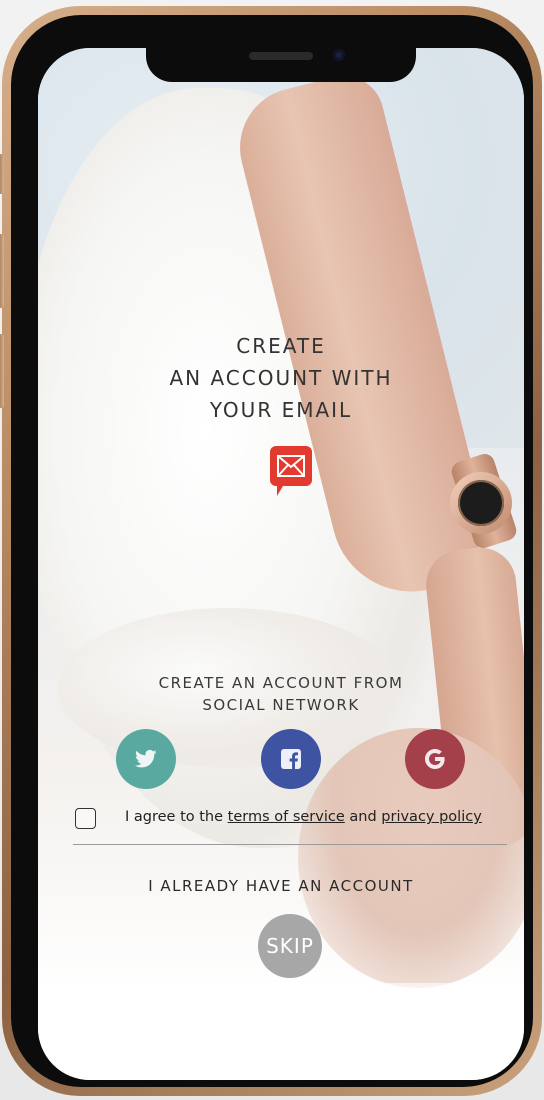 The width and height of the screenshot is (544, 1100). I want to click on social-title-line-2: SOCIAL NETWORK, so click(281, 705).